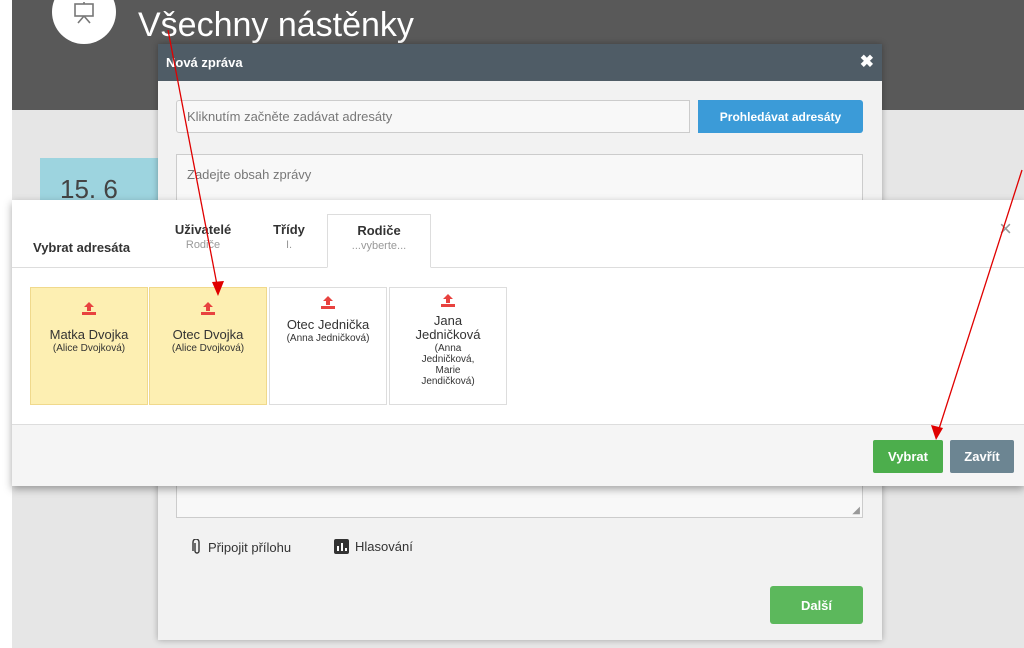 The image size is (1024, 648). What do you see at coordinates (518, 267) in the screenshot?
I see `tab-divider` at bounding box center [518, 267].